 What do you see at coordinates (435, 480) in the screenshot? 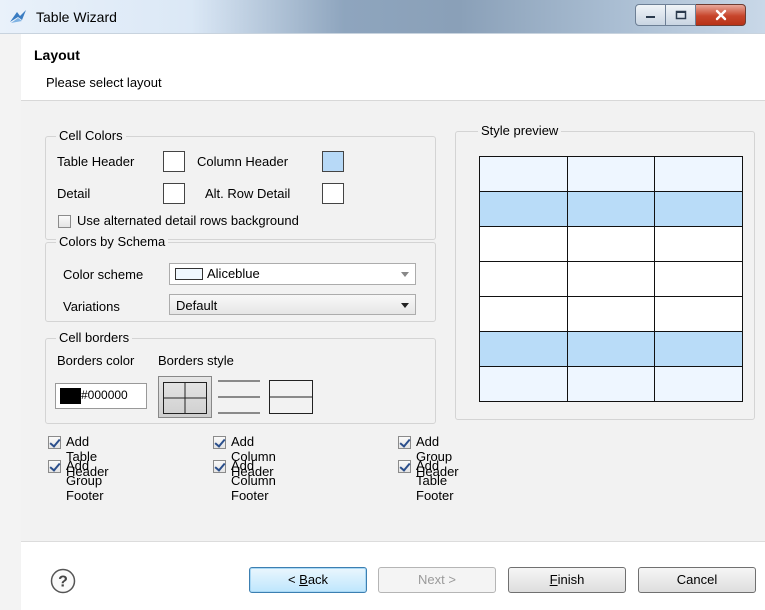
I see `add-table-footer-label: Add Table Footer` at bounding box center [435, 480].